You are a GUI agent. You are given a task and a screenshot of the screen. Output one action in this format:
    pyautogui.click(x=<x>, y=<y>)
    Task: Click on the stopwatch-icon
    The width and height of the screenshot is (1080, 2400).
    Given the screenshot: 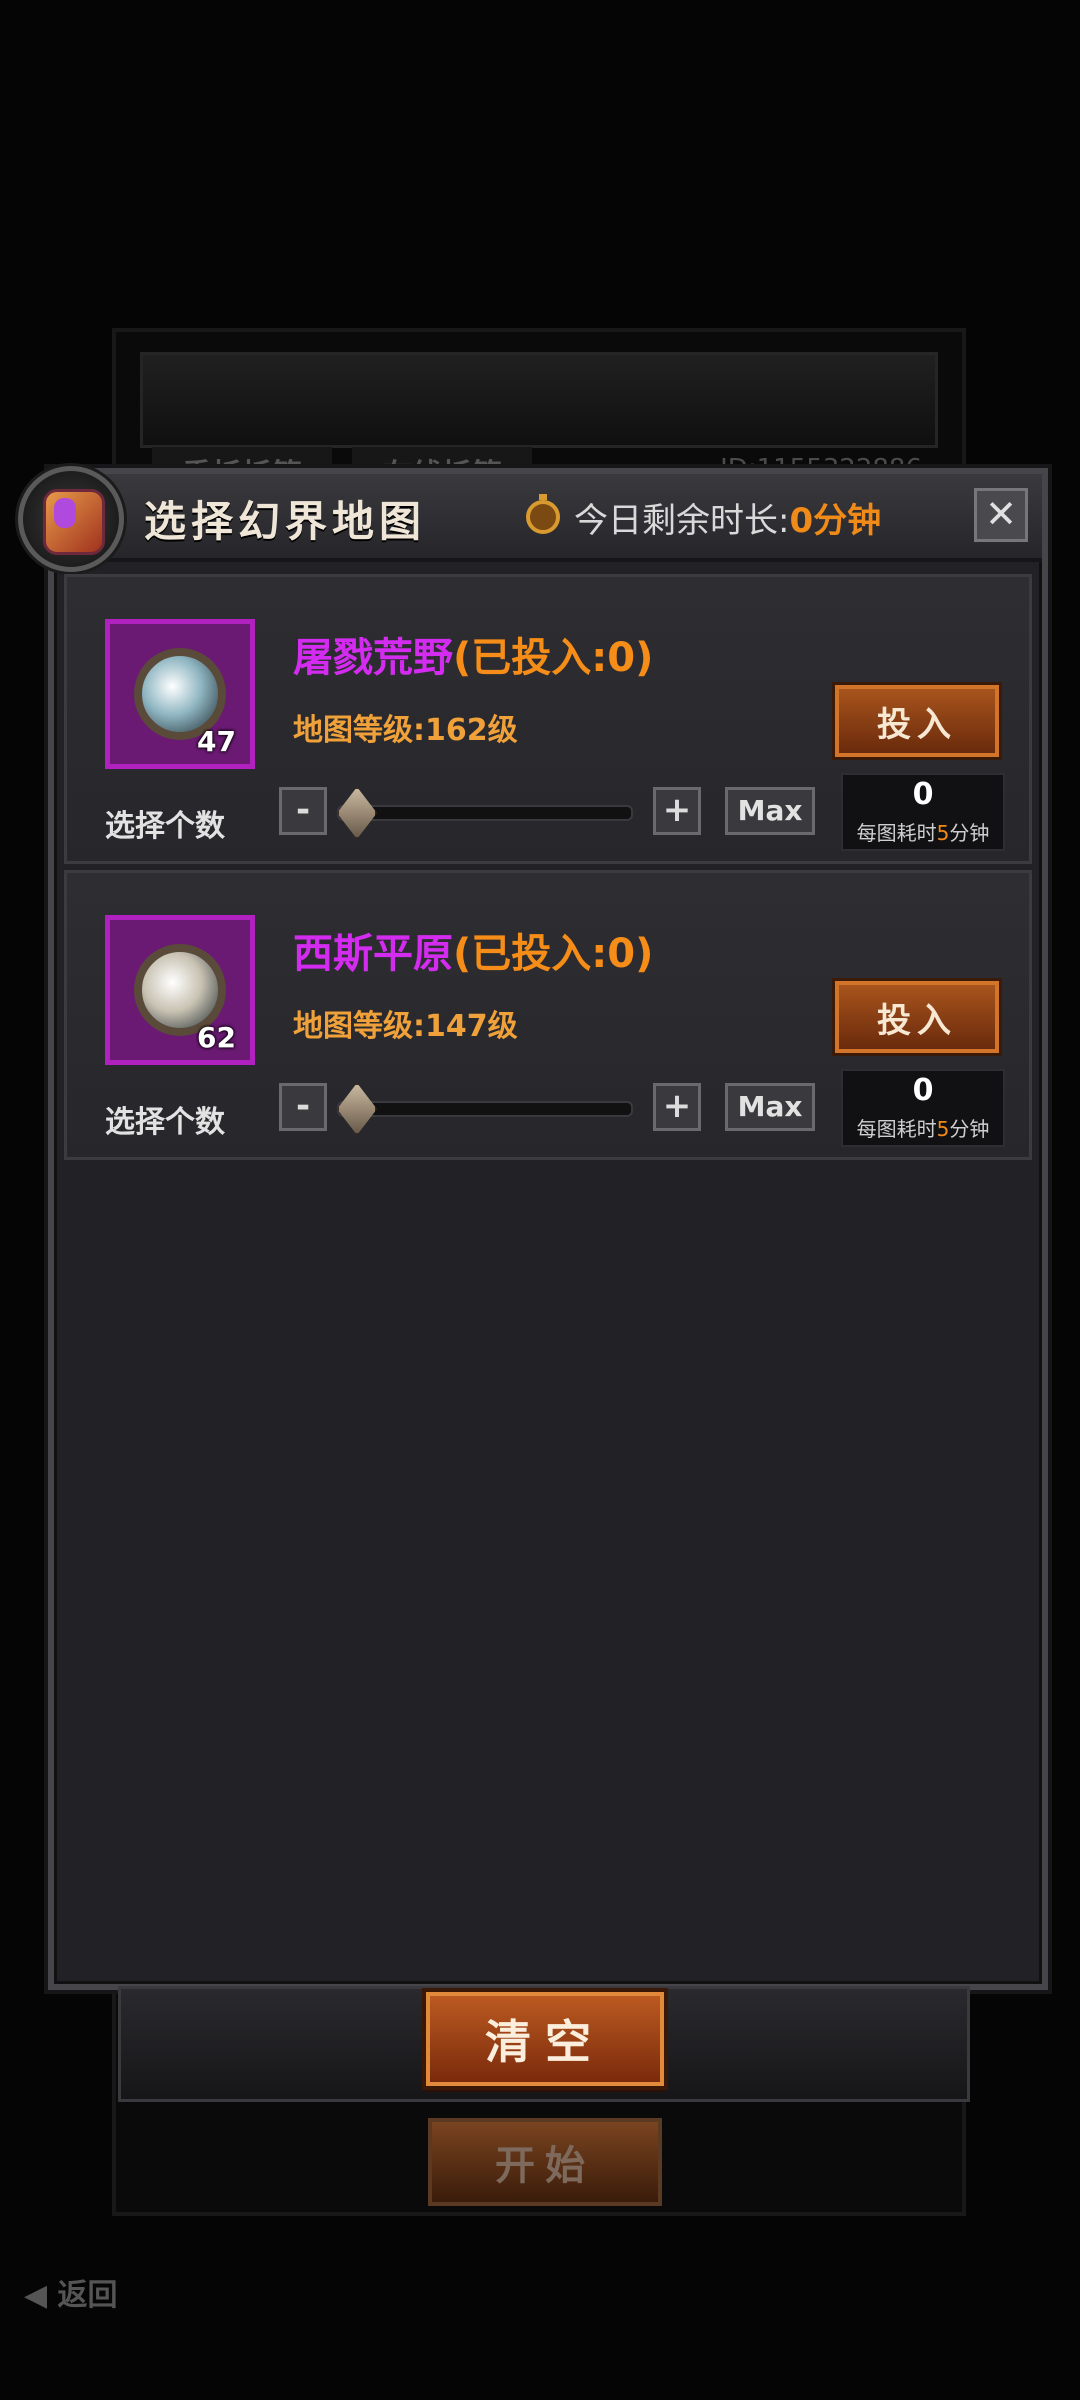 What is the action you would take?
    pyautogui.click(x=543, y=514)
    